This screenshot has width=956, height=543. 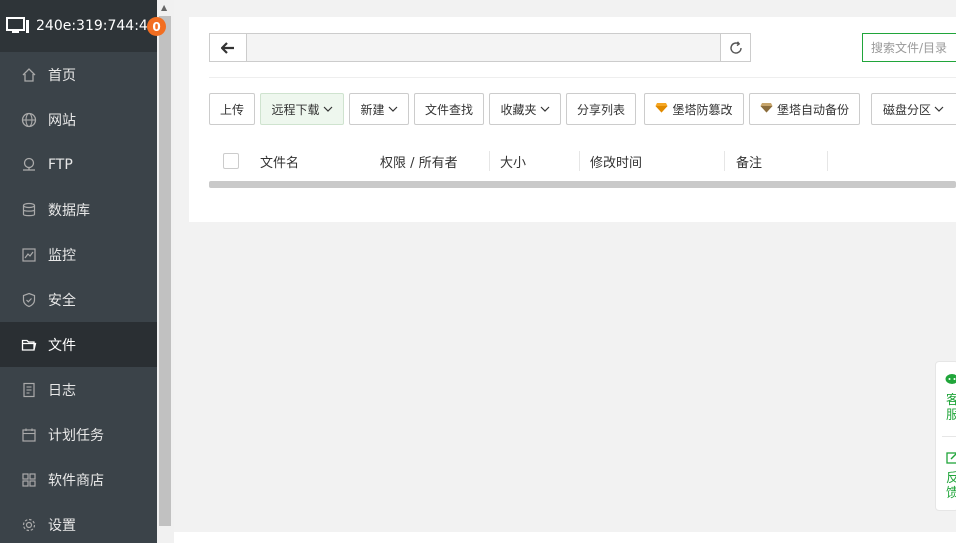 I want to click on sidebar-item-label: 安全, so click(x=62, y=300).